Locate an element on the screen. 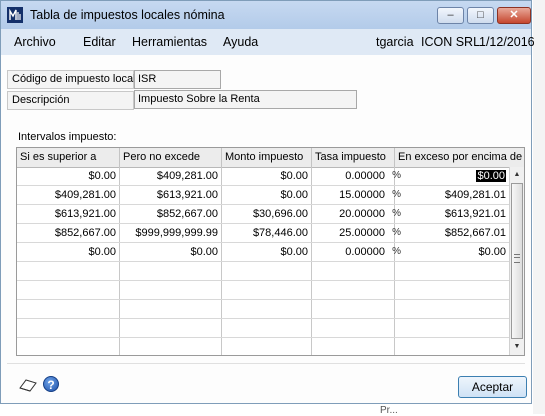 This screenshot has width=545, height=416. note-icon is located at coordinates (28, 385).